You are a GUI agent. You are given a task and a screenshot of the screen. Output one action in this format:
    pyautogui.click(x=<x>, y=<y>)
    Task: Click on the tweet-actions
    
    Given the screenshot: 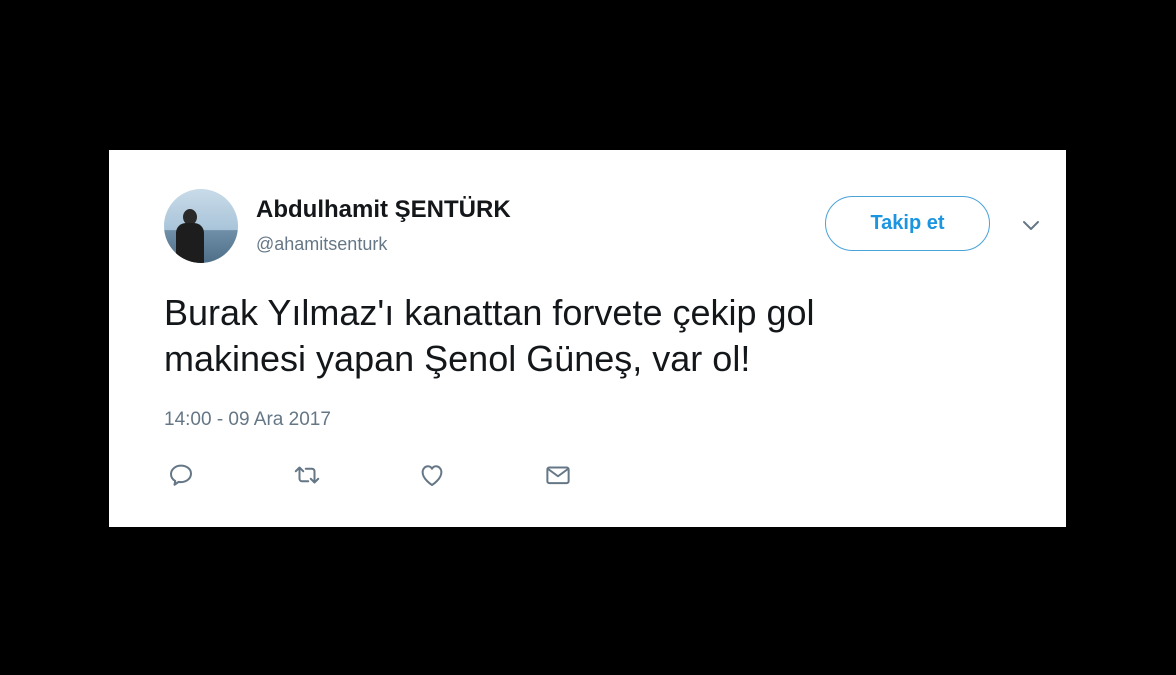 What is the action you would take?
    pyautogui.click(x=374, y=475)
    